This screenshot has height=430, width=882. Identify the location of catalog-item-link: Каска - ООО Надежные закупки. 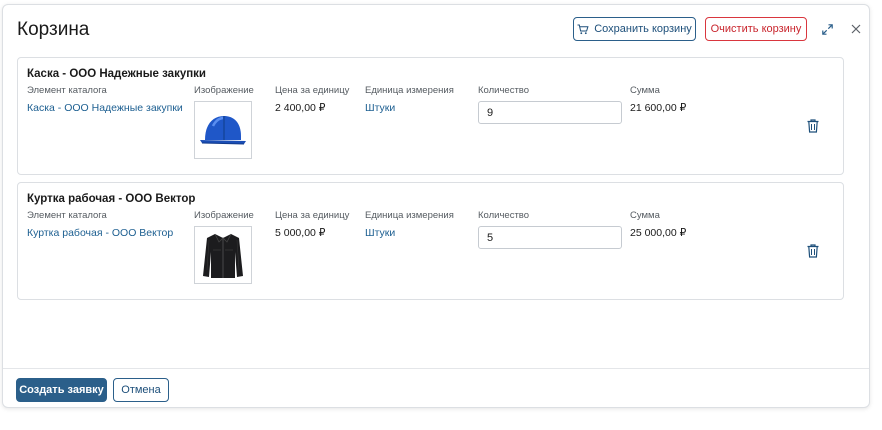
(105, 108).